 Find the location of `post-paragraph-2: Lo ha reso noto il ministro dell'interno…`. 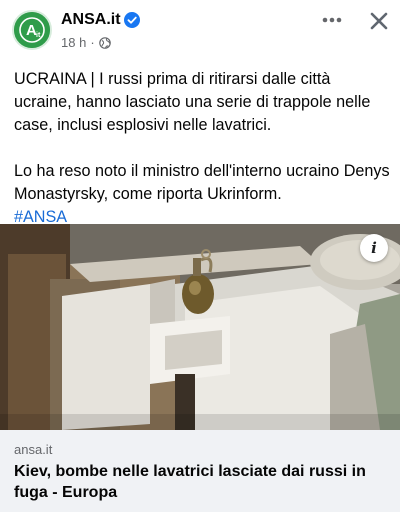

post-paragraph-2: Lo ha reso noto il ministro dell'interno… is located at coordinates (202, 182).